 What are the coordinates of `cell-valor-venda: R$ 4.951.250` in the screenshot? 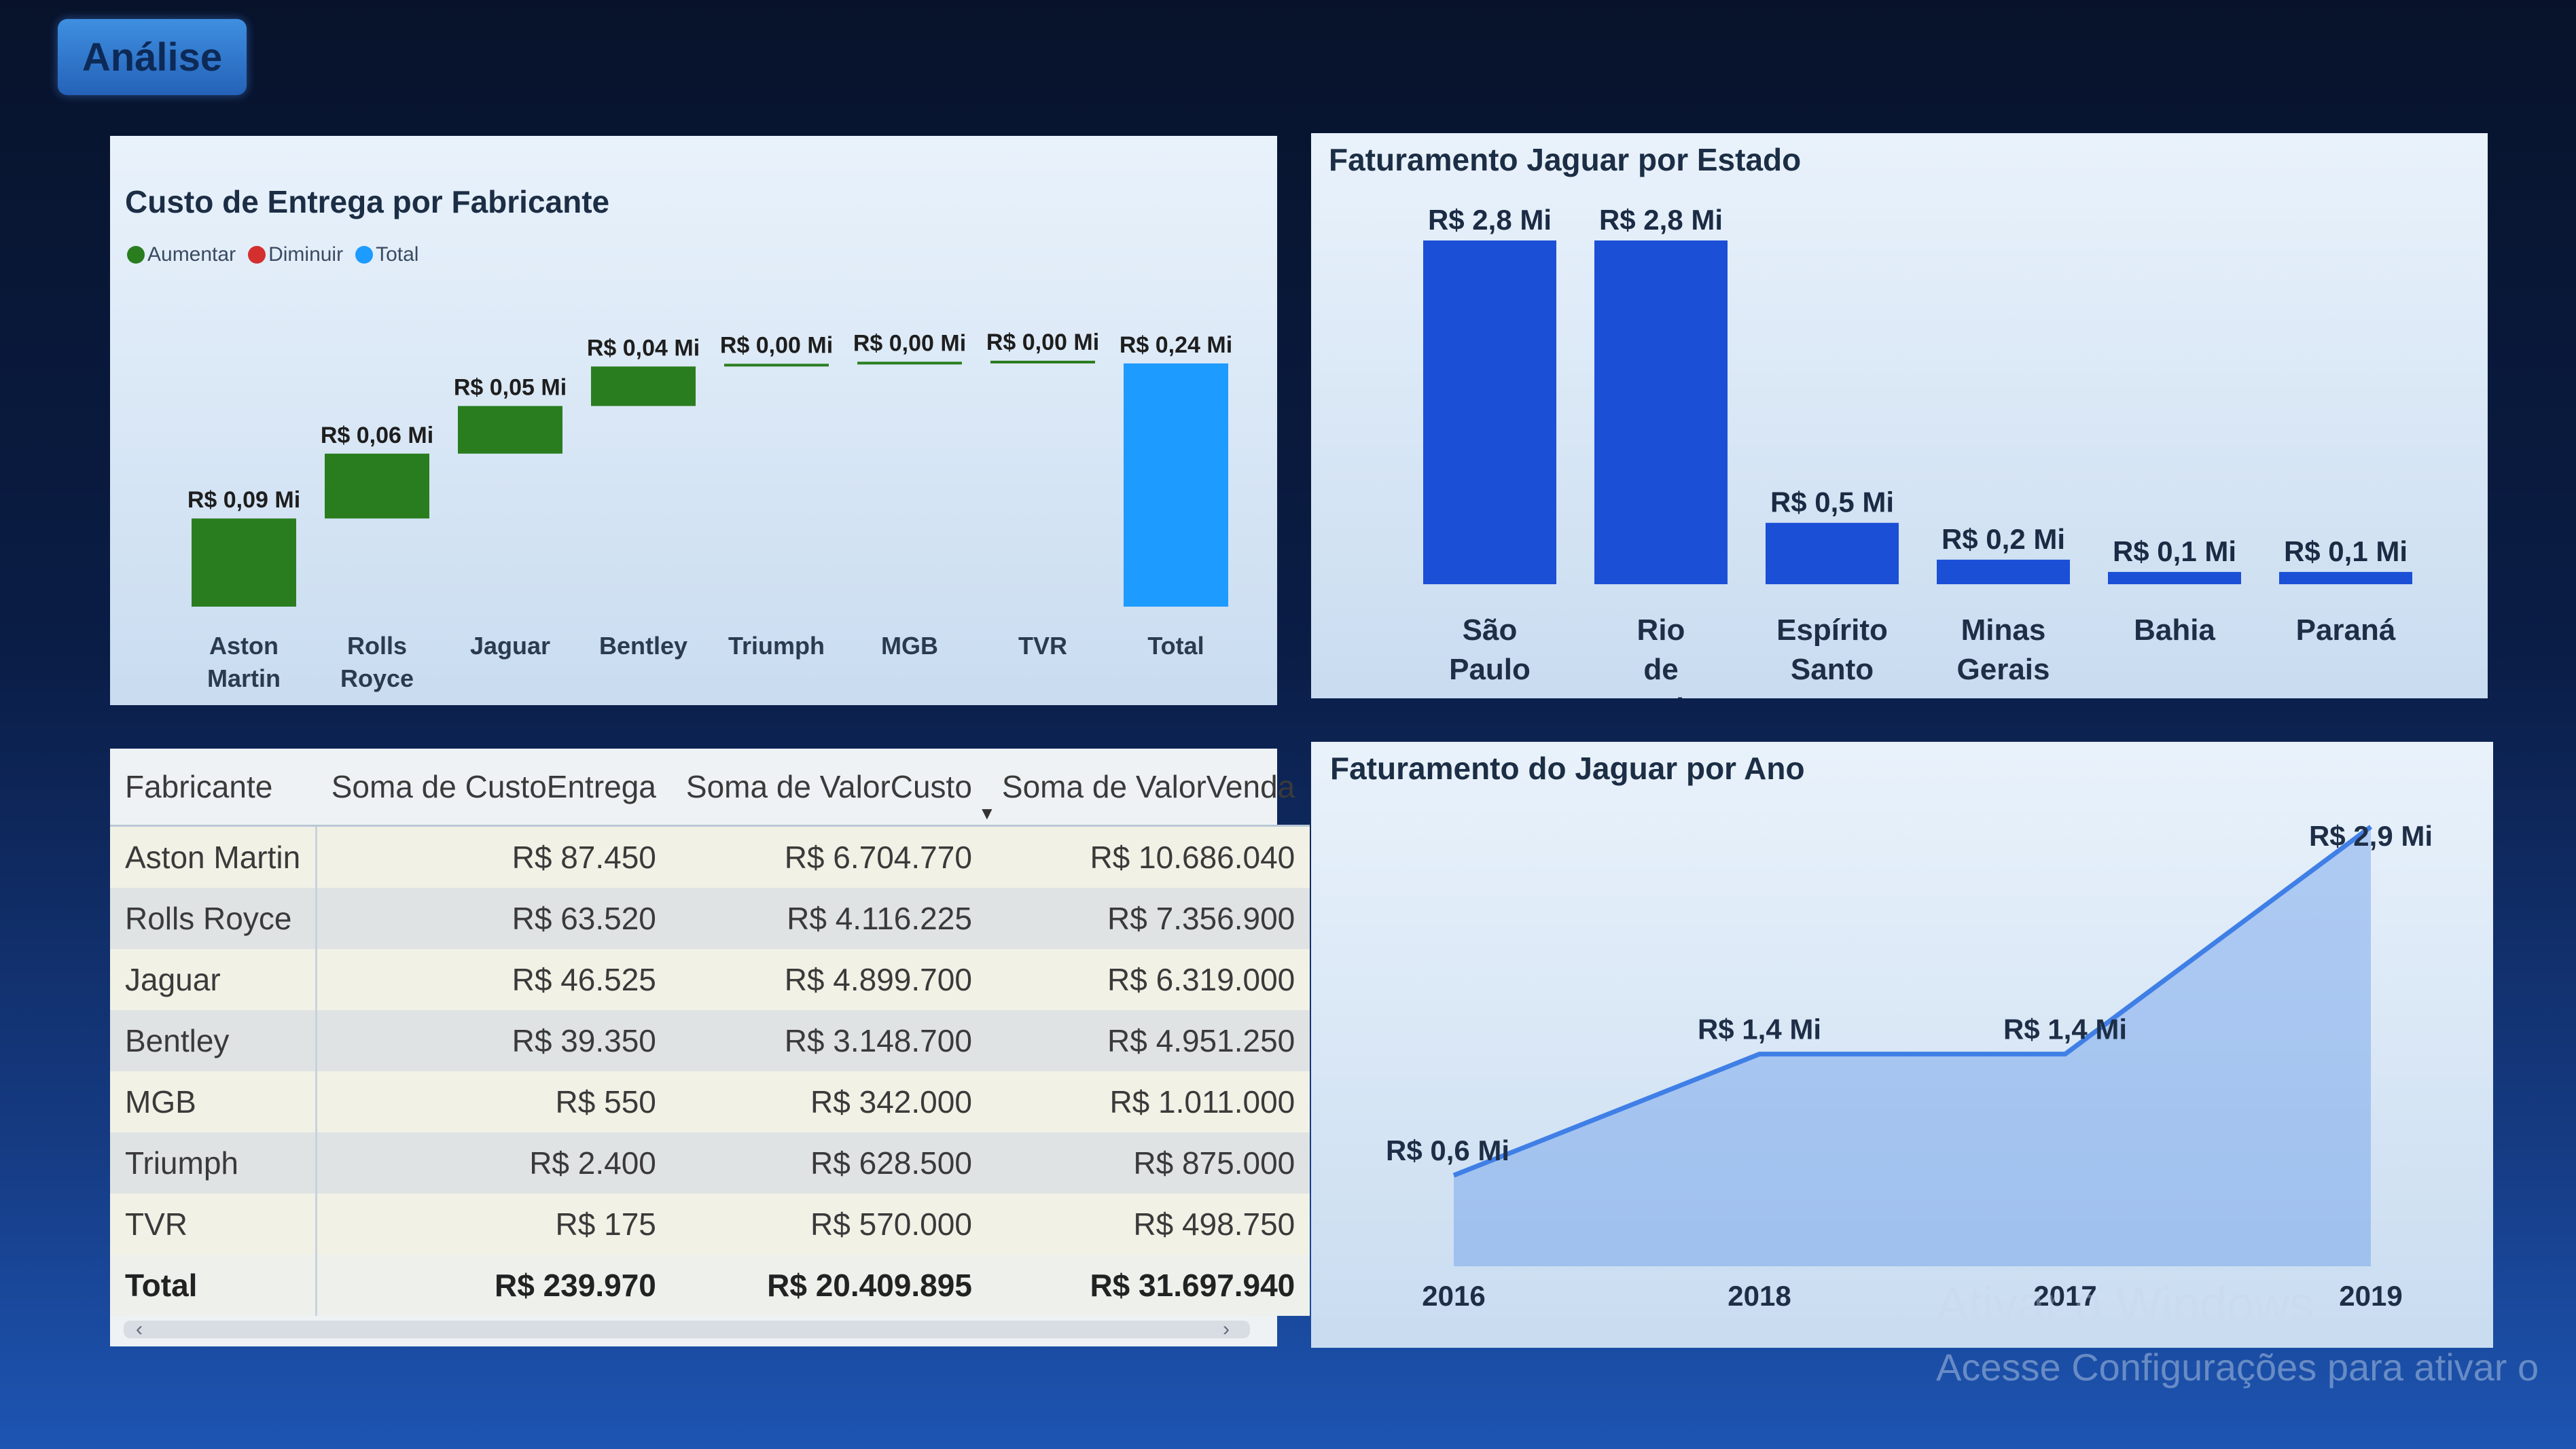 It's located at (1148, 1040).